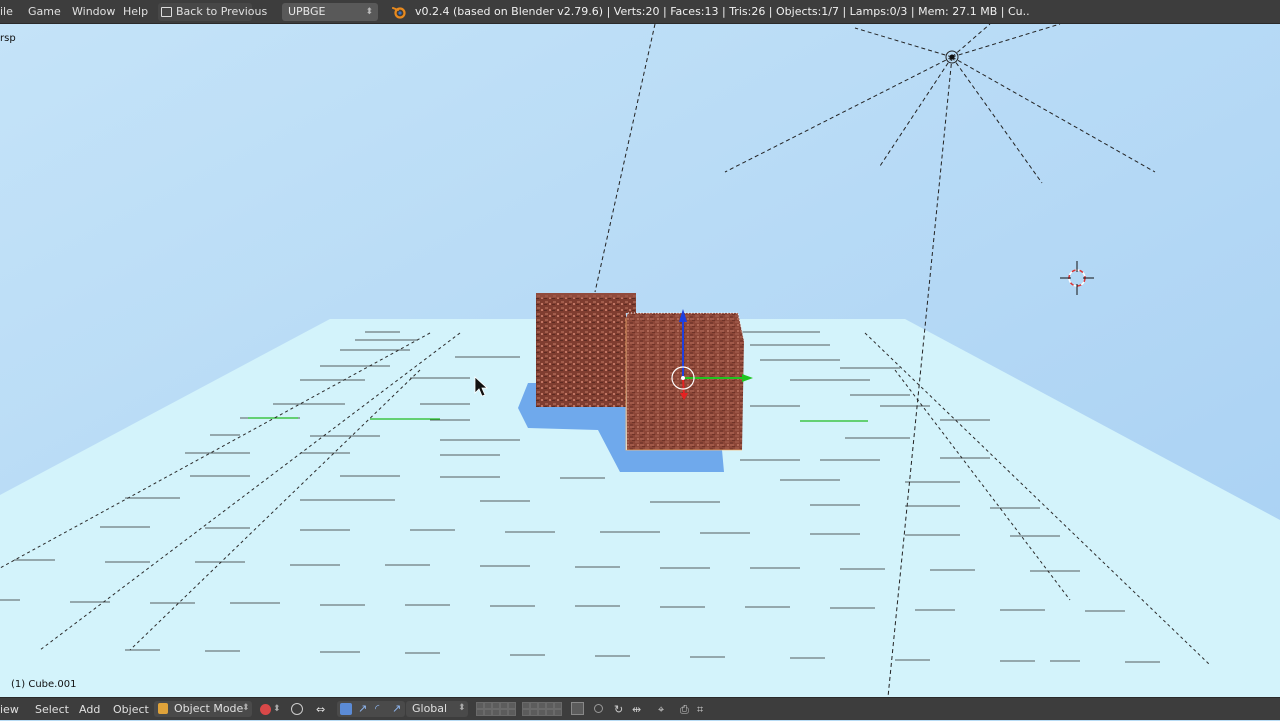 This screenshot has width=1280, height=721. I want to click on cube, so click(586, 350).